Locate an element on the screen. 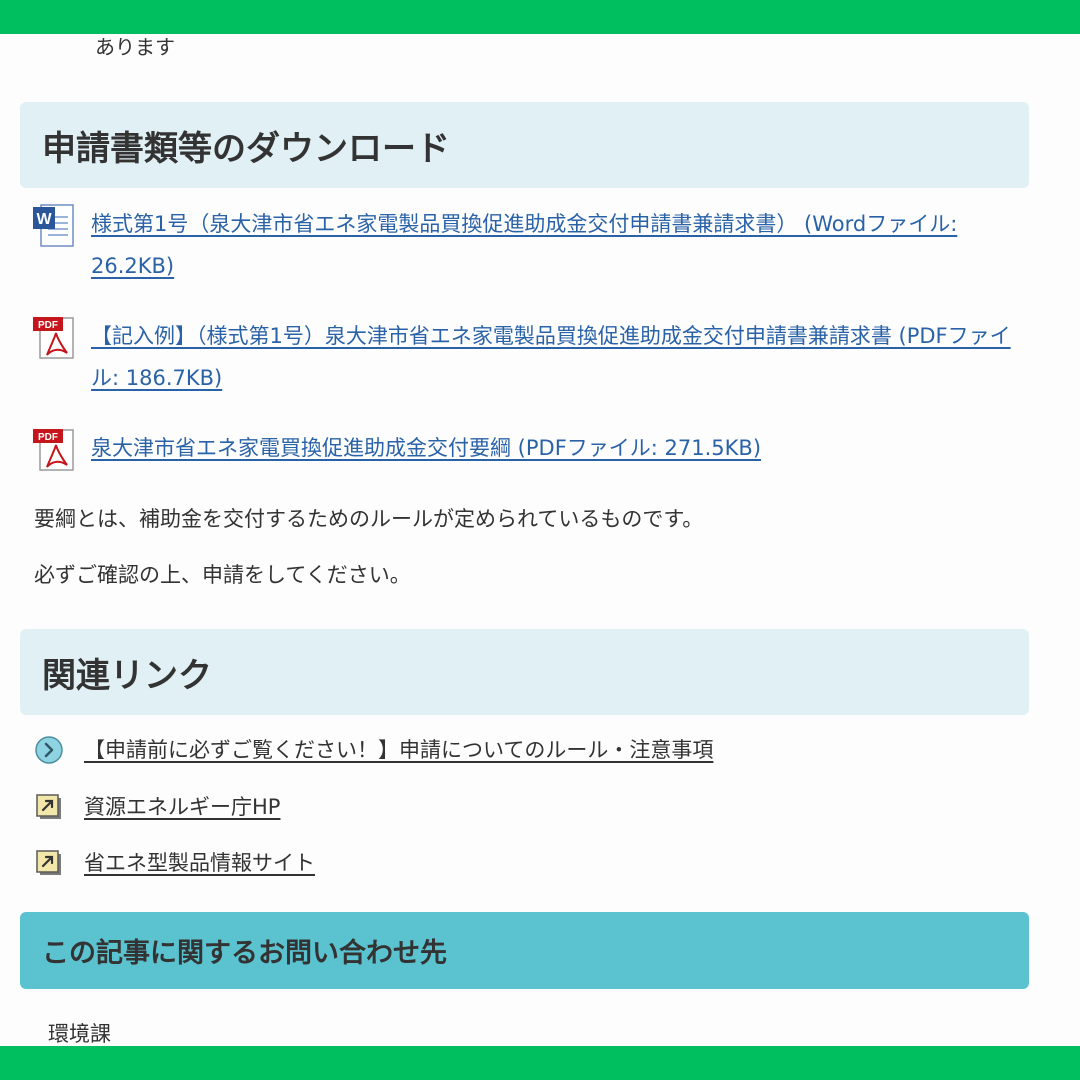 The image size is (1080, 1080). related-link-product-info: 省エネ型製品情報サイト is located at coordinates (174, 863).